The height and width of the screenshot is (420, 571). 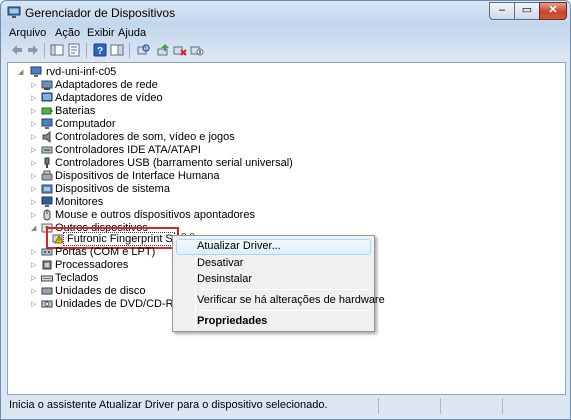 I want to click on system-device-icon, so click(x=47, y=189).